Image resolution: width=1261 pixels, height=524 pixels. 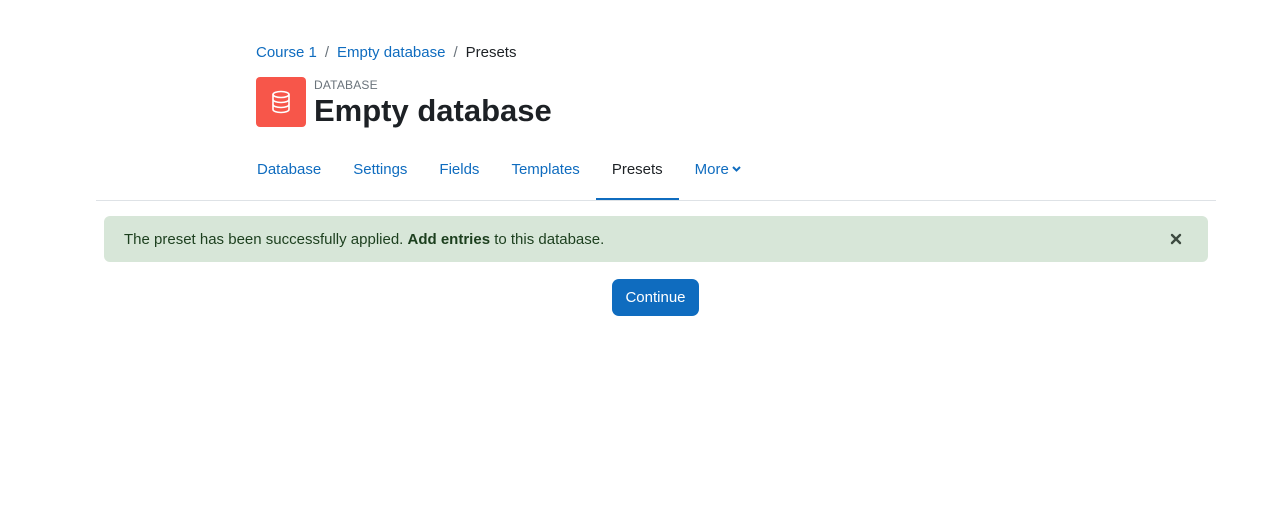 I want to click on add-entries-link: Add entries, so click(x=449, y=239).